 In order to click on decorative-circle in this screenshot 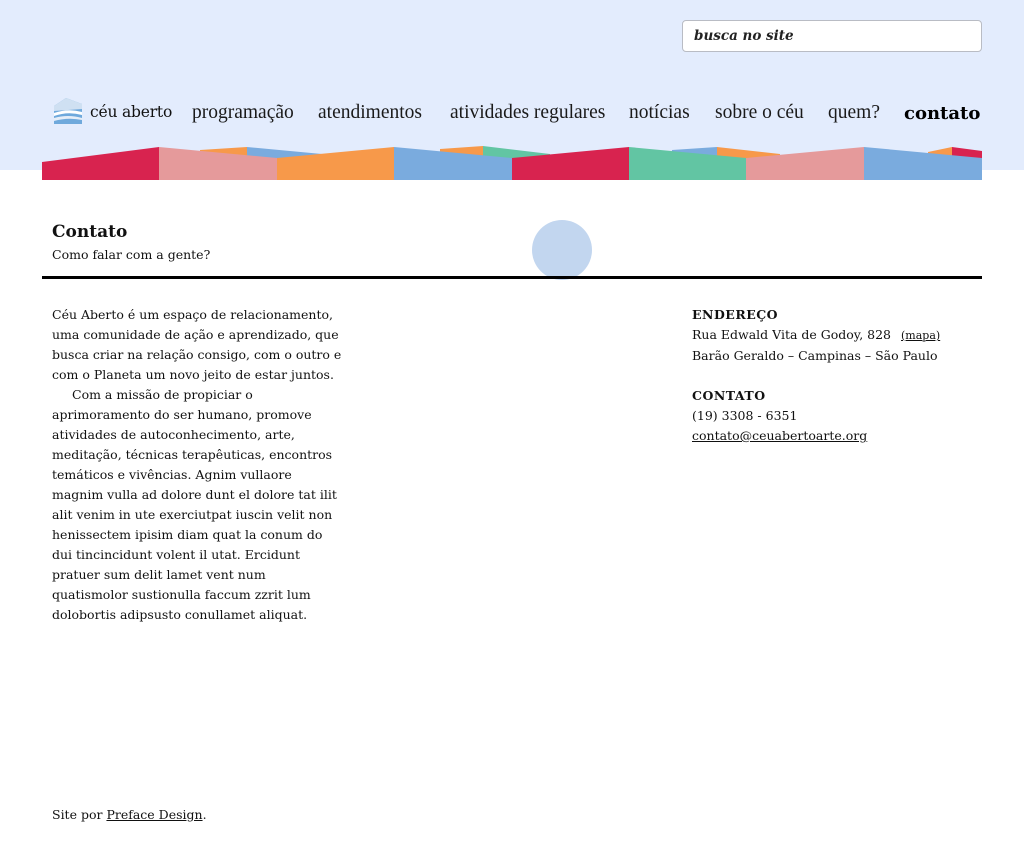, I will do `click(562, 250)`.